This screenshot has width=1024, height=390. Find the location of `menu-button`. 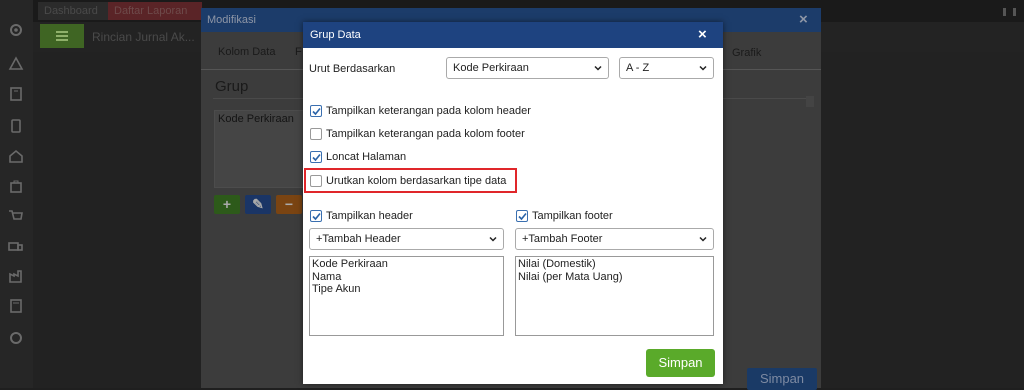

menu-button is located at coordinates (62, 36).